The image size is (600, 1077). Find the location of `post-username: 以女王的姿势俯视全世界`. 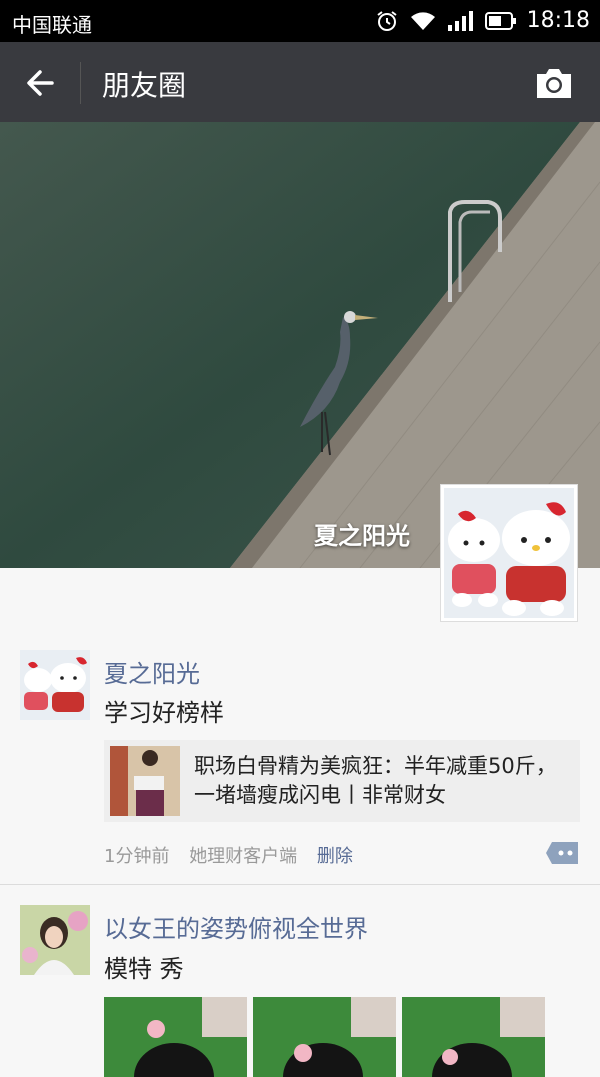

post-username: 以女王的姿势俯视全世界 is located at coordinates (236, 926).